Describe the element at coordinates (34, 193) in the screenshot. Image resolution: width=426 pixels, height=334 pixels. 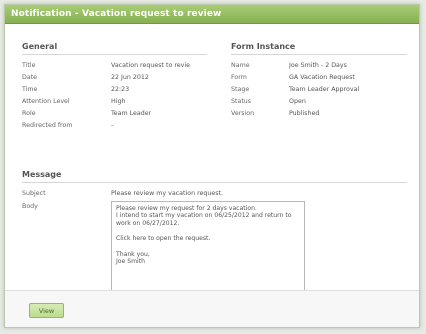
I see `subject-label: Subject` at that location.